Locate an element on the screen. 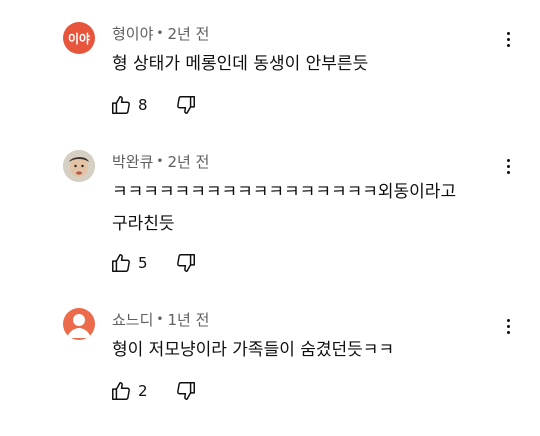 The image size is (540, 436). like-count: 8 is located at coordinates (143, 105).